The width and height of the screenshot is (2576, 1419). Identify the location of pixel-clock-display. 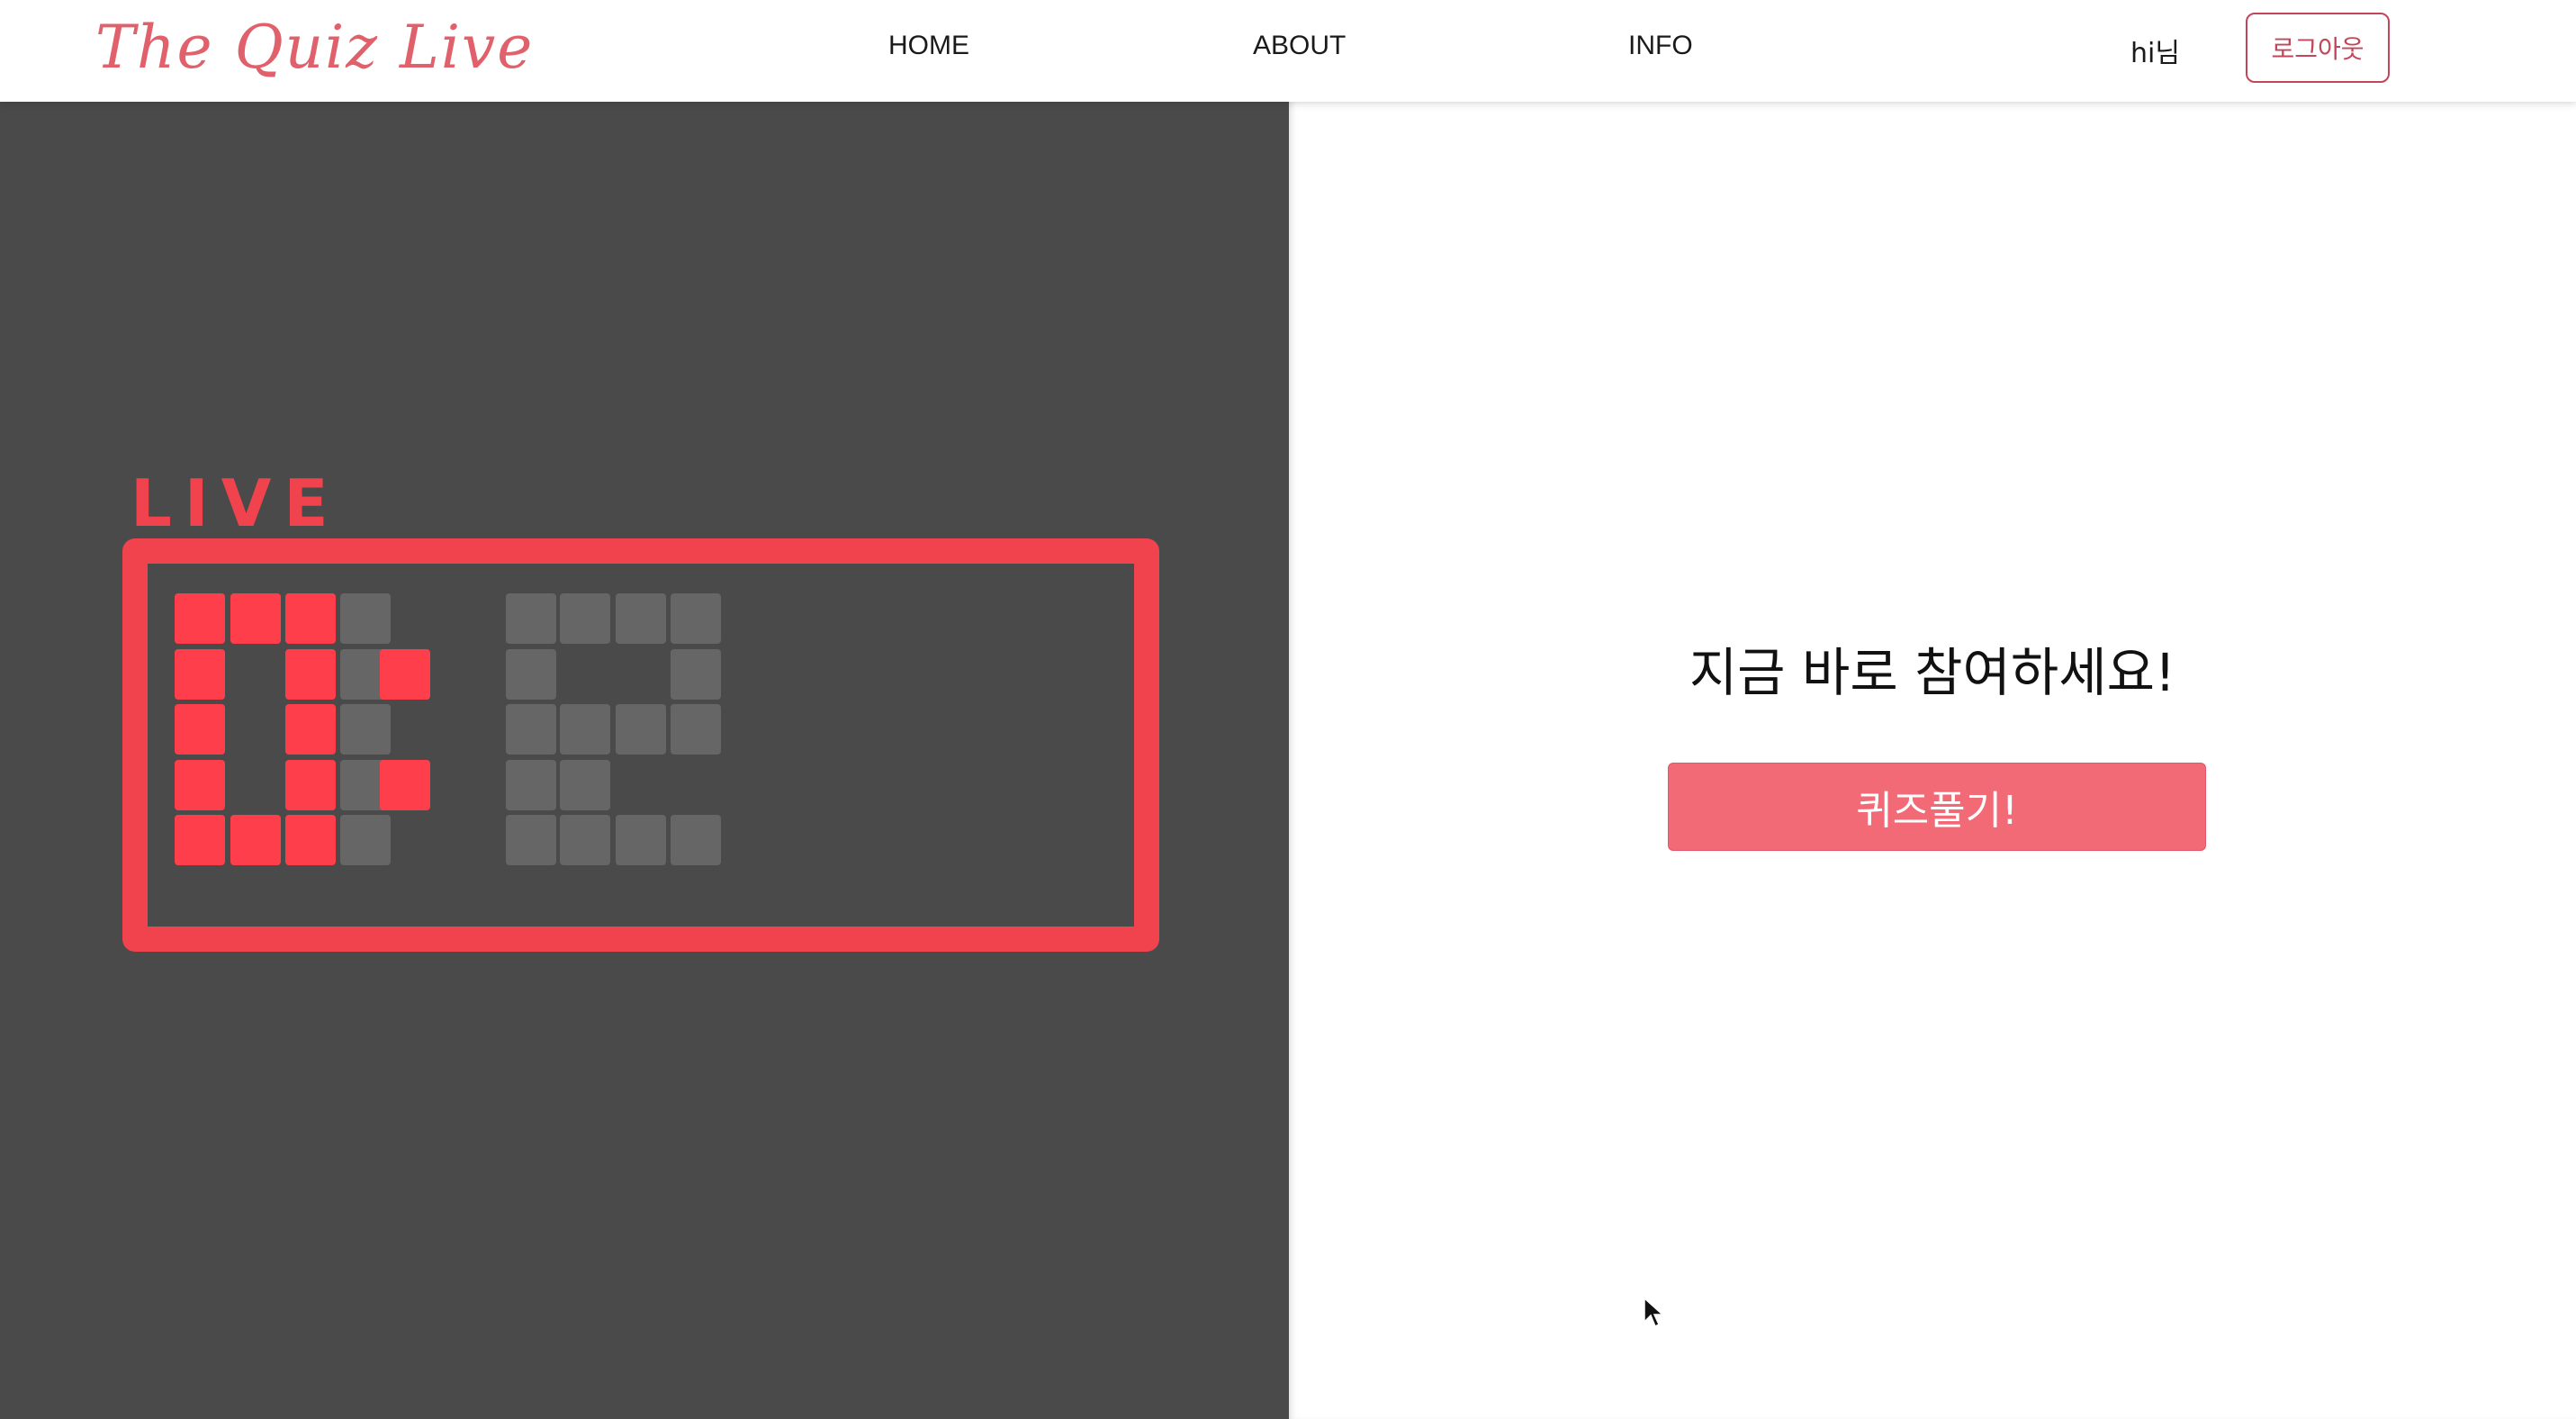
(641, 745).